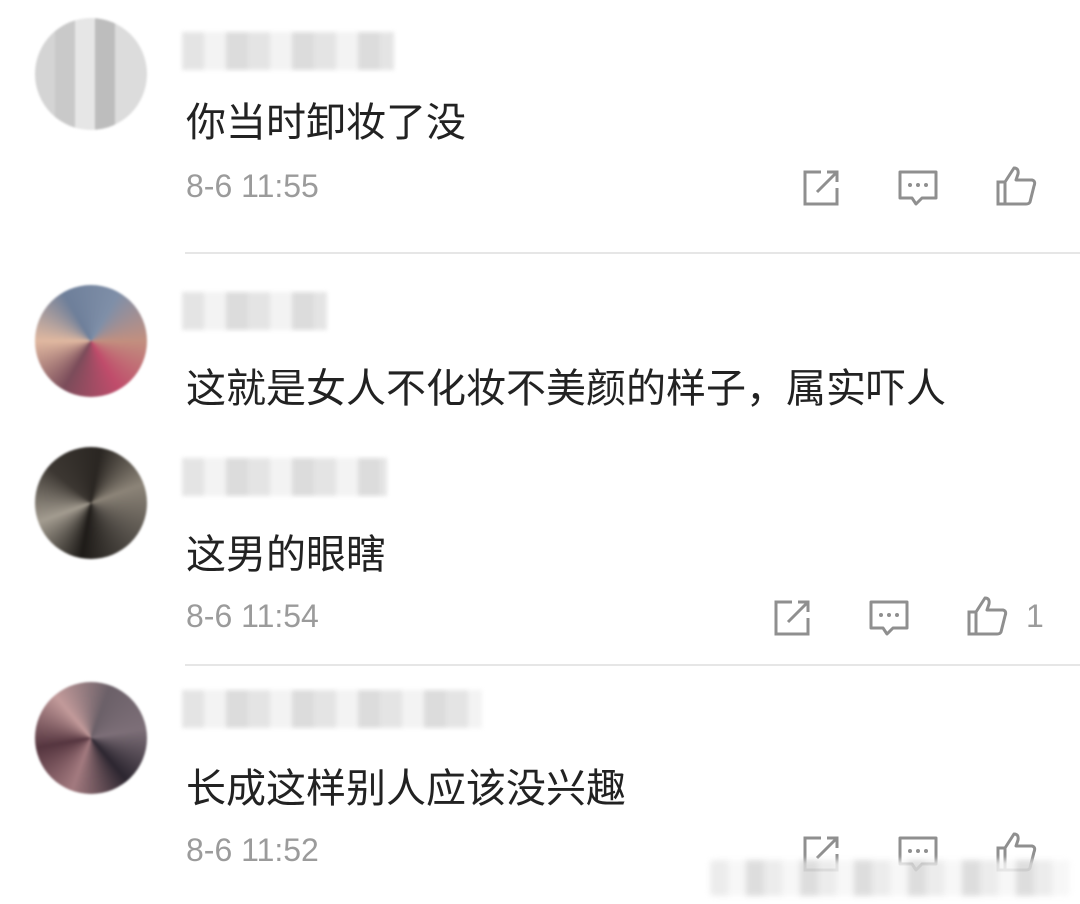  Describe the element at coordinates (252, 186) in the screenshot. I see `comment-time: 8-6 11:55` at that location.